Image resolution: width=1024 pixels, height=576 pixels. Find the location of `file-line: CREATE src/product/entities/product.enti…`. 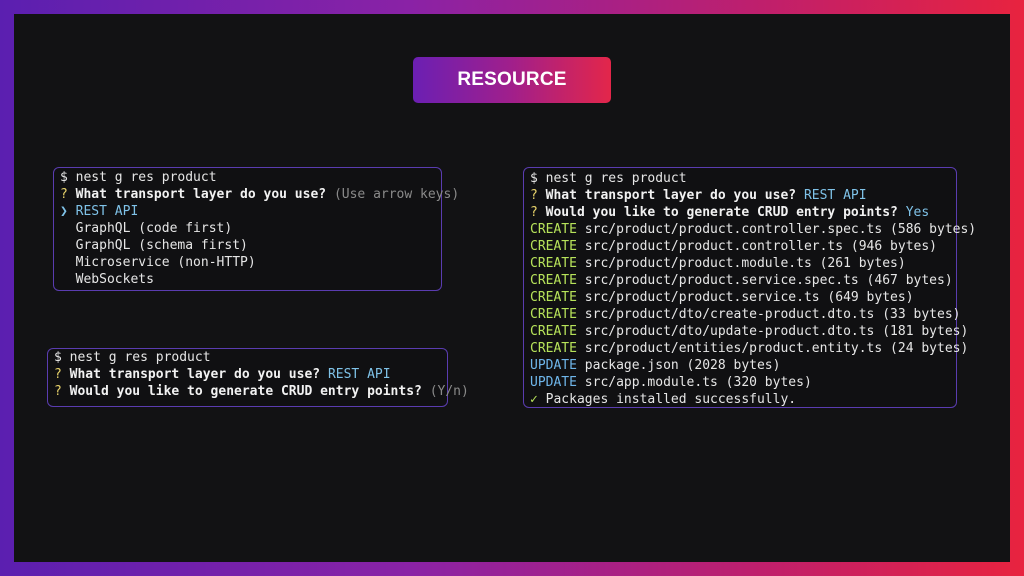

file-line: CREATE src/product/entities/product.enti… is located at coordinates (749, 348).